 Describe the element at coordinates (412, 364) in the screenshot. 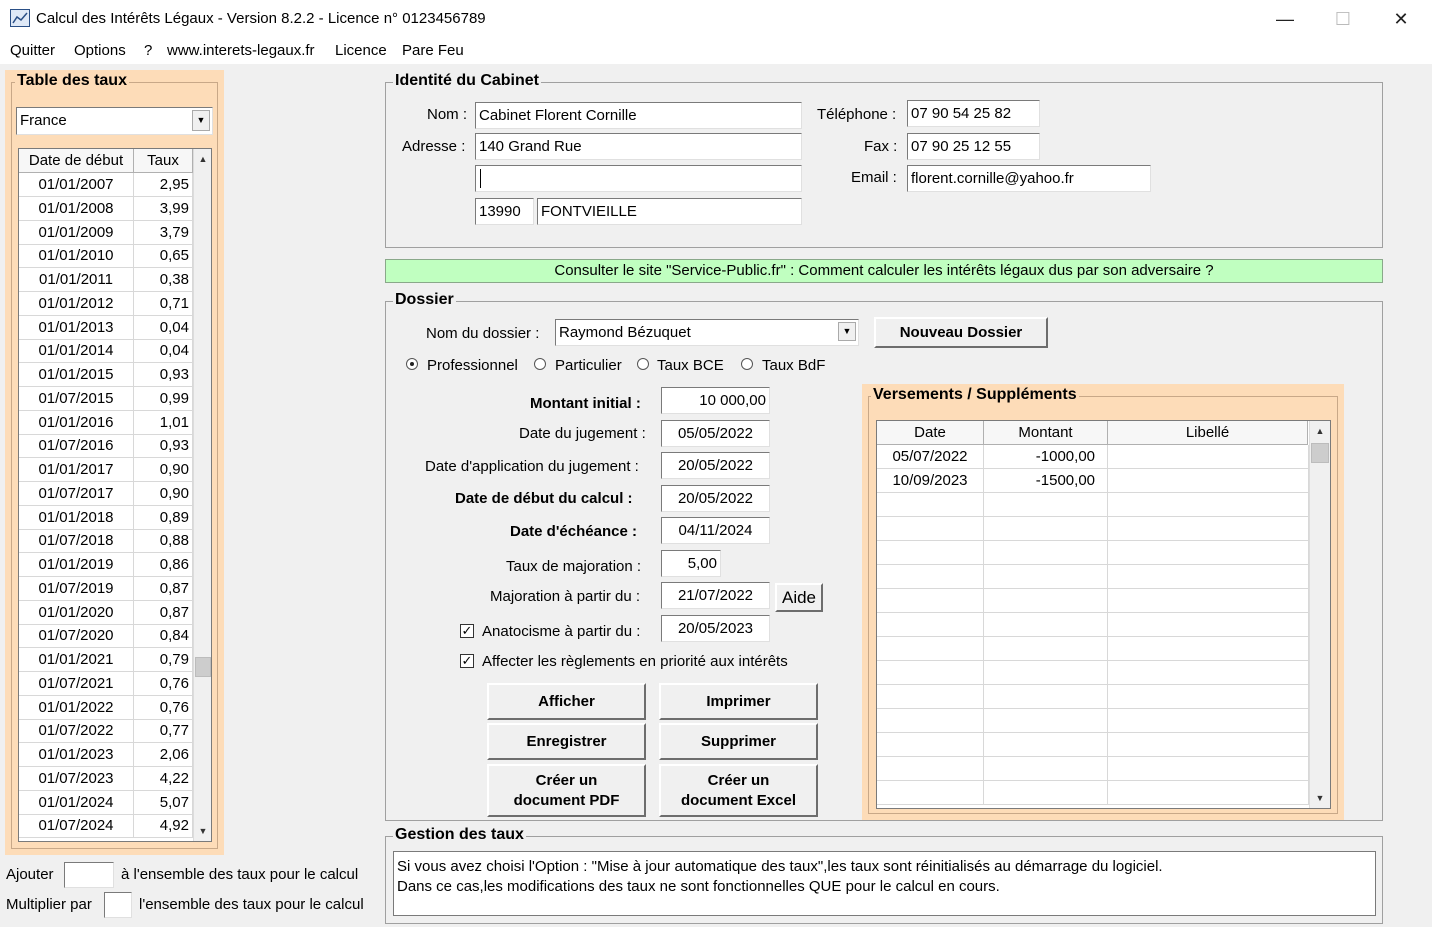

I see `radio-professionnel` at that location.